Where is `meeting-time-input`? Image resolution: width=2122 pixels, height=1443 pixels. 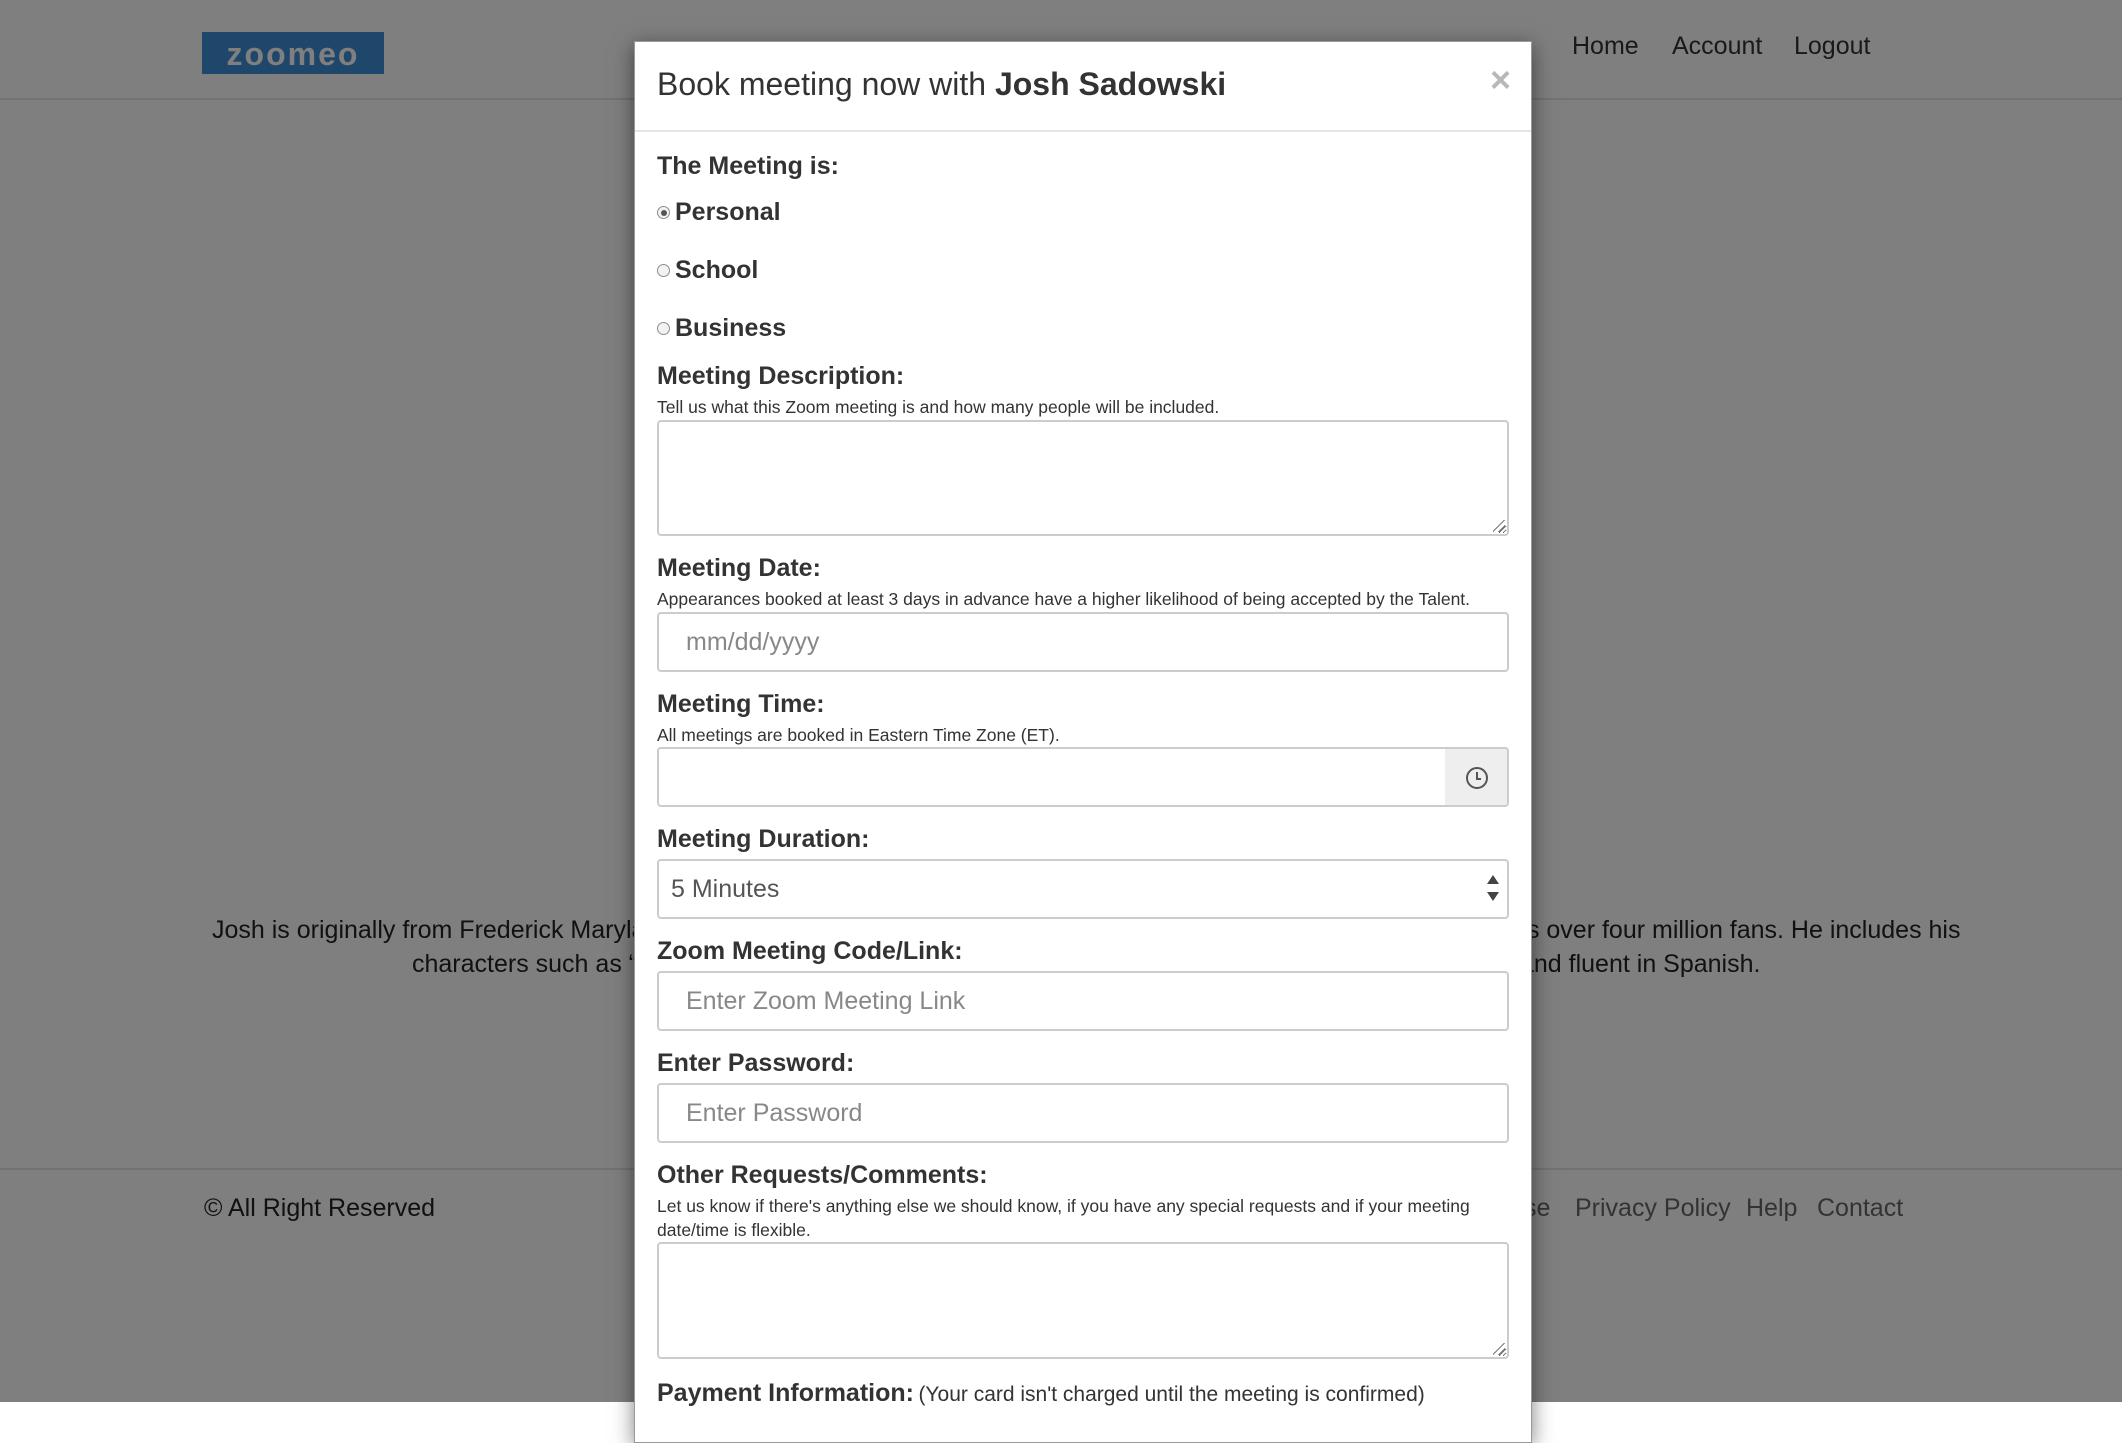 meeting-time-input is located at coordinates (1052, 777).